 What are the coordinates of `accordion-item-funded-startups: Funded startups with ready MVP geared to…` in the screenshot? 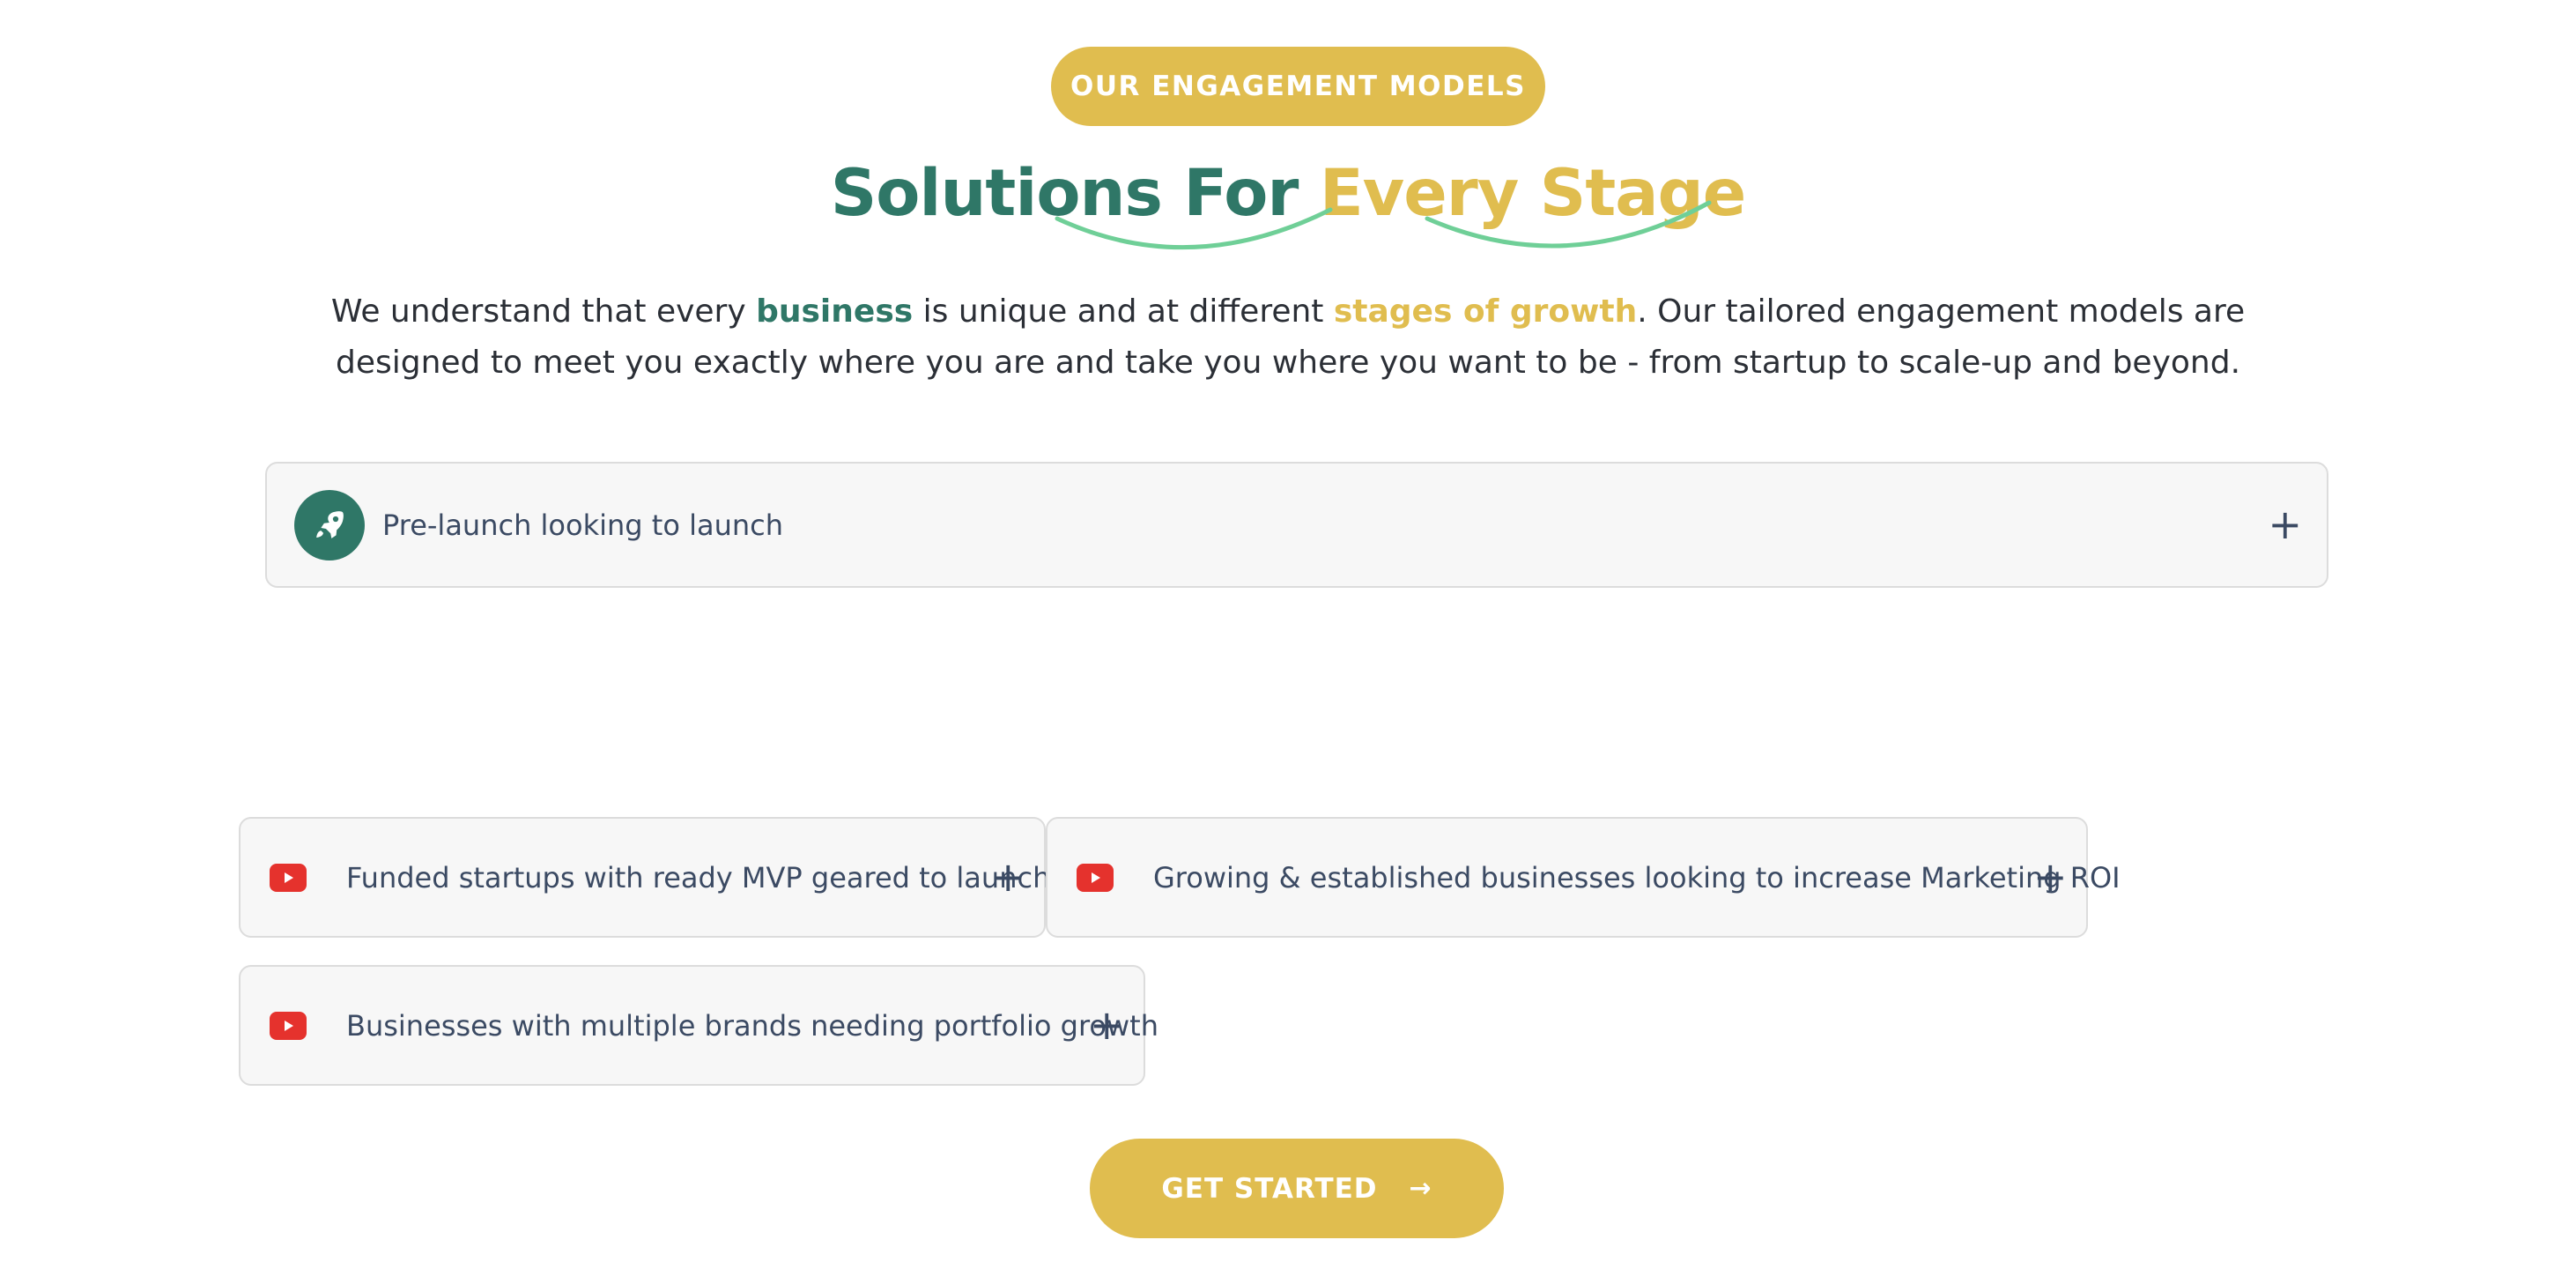 It's located at (645, 877).